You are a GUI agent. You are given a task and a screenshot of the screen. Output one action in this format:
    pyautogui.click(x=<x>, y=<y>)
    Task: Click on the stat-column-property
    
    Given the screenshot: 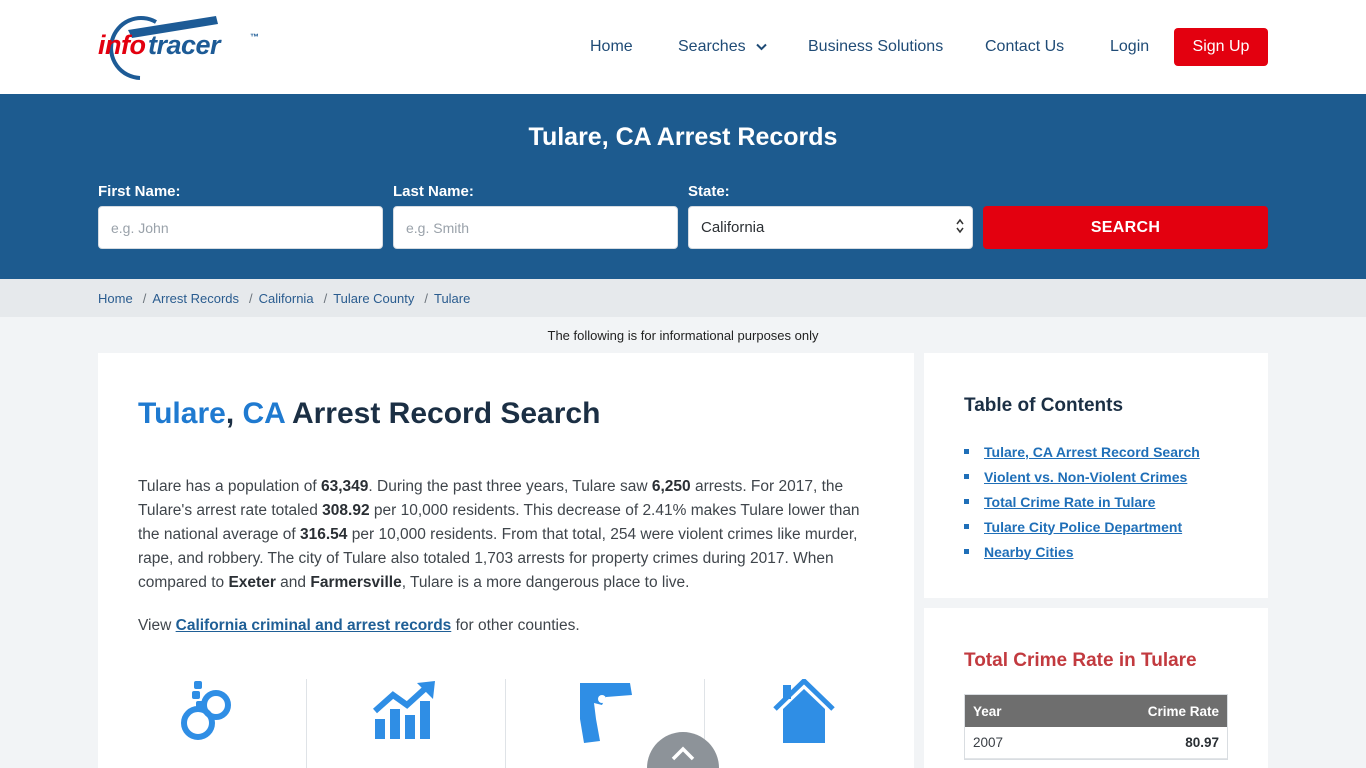 What is the action you would take?
    pyautogui.click(x=804, y=723)
    